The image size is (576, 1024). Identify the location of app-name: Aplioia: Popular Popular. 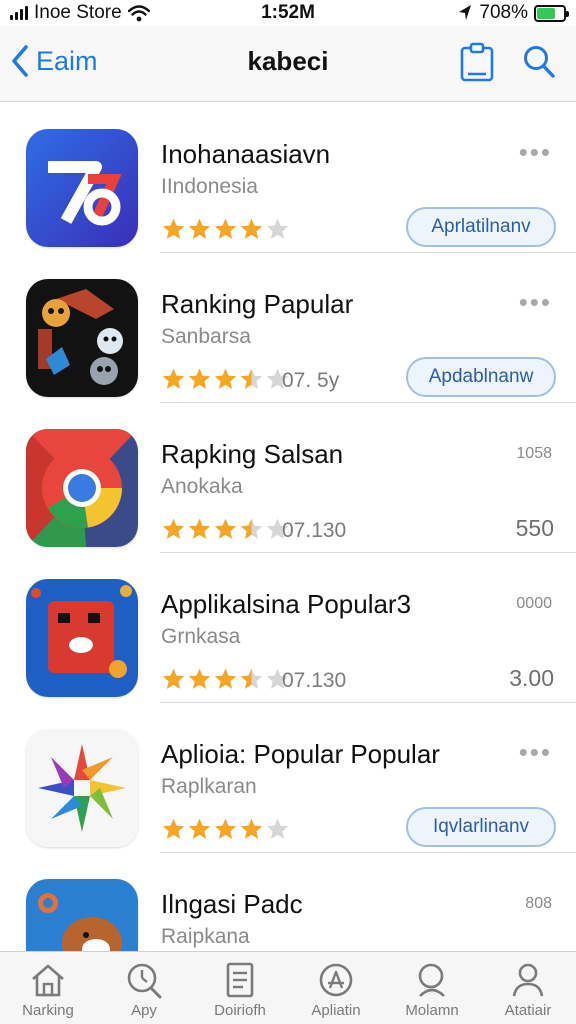
(300, 754).